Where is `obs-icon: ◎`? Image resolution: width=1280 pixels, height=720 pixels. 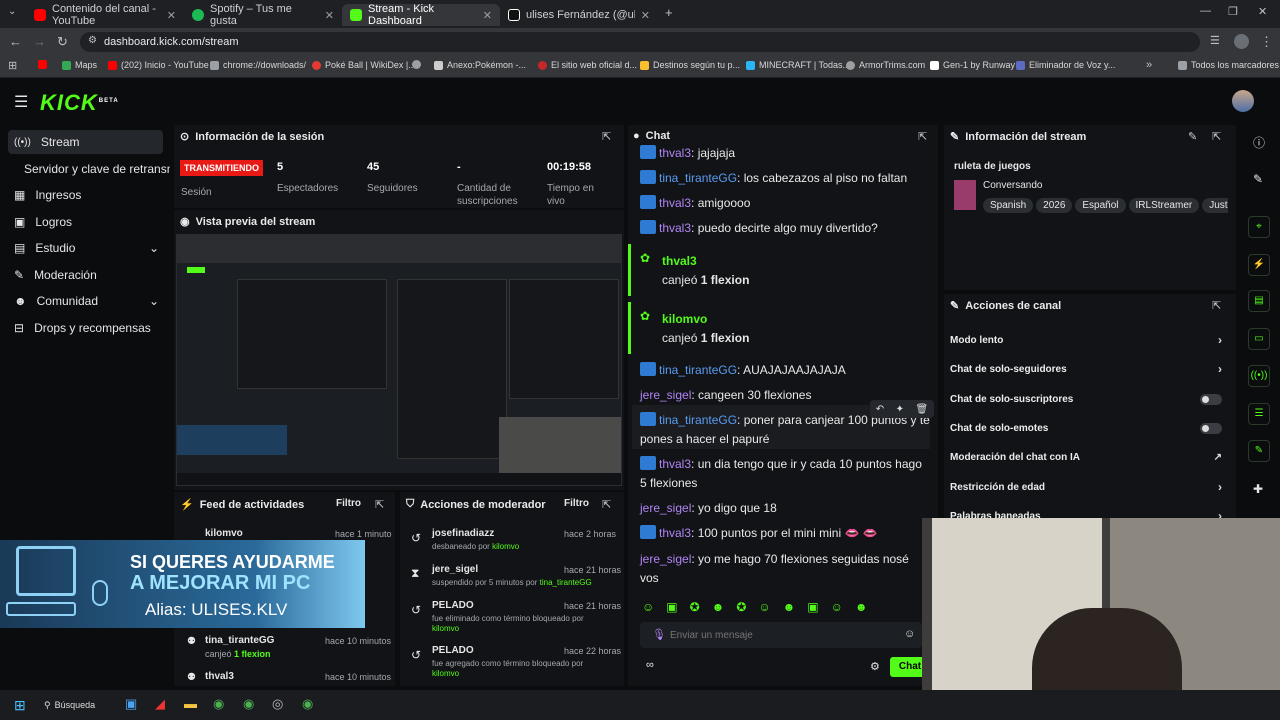
obs-icon: ◎ is located at coordinates (277, 704).